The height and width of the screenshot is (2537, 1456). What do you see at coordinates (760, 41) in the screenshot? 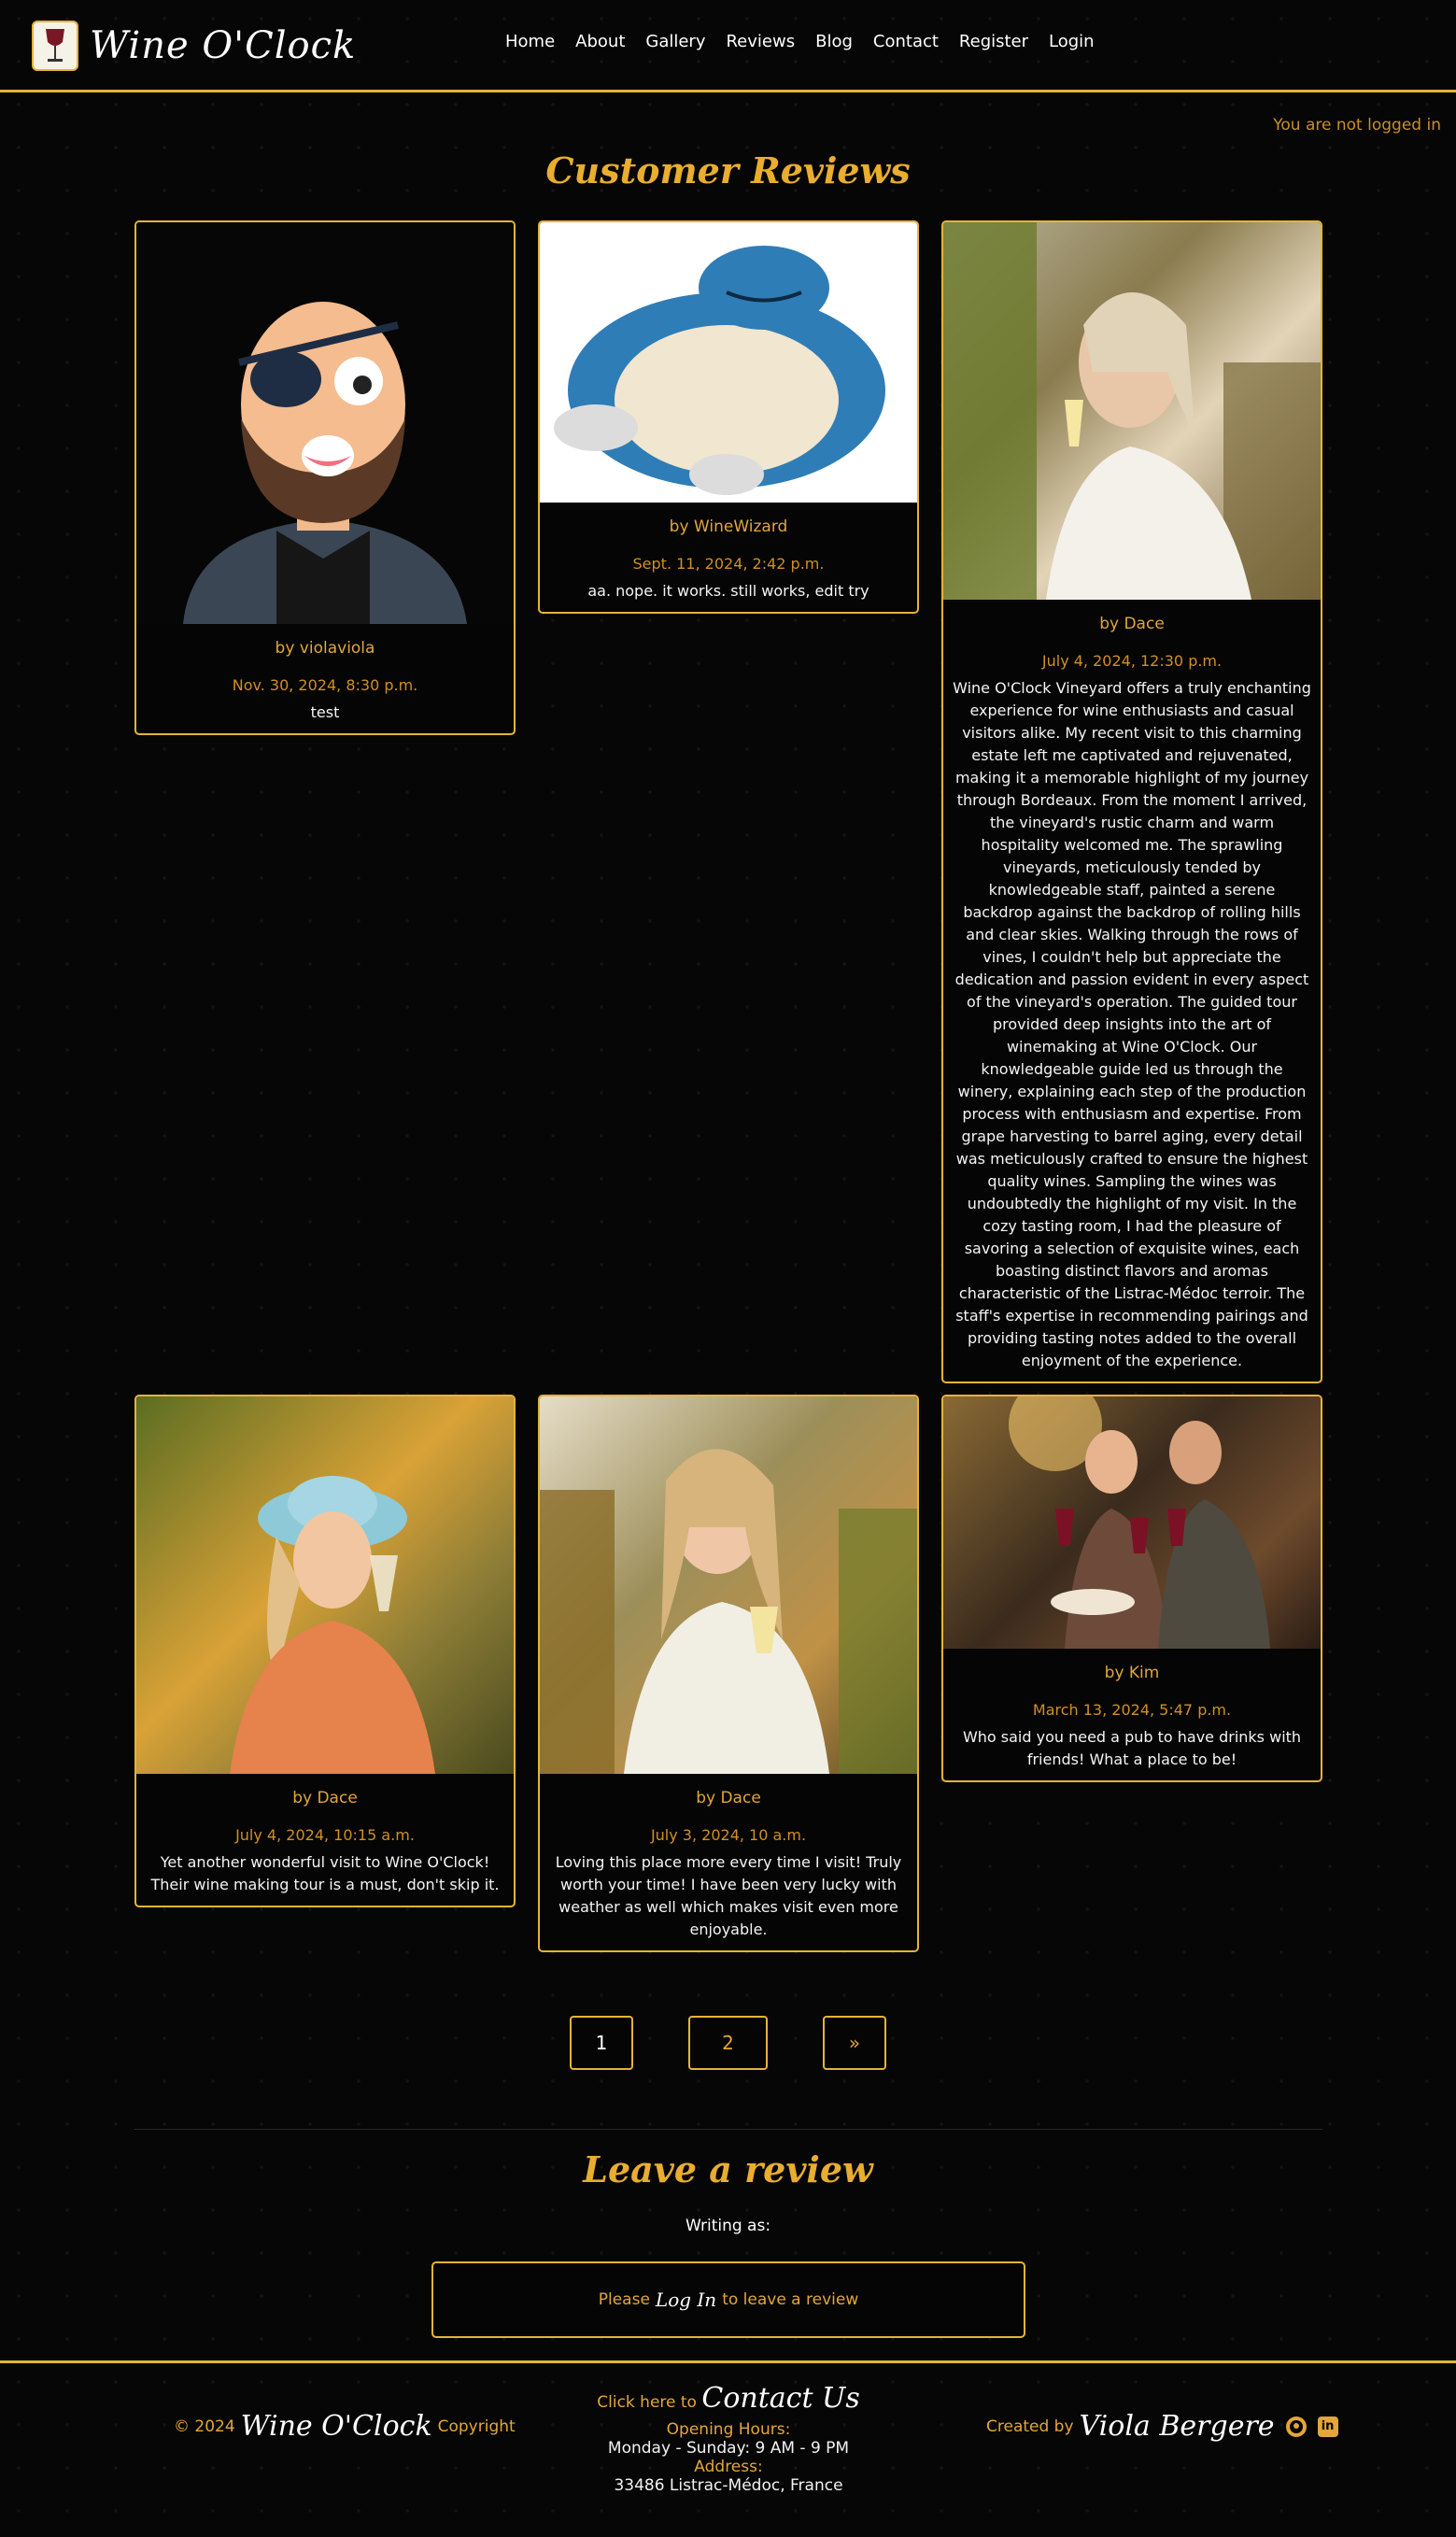
I see `nav-reviews: Reviews` at bounding box center [760, 41].